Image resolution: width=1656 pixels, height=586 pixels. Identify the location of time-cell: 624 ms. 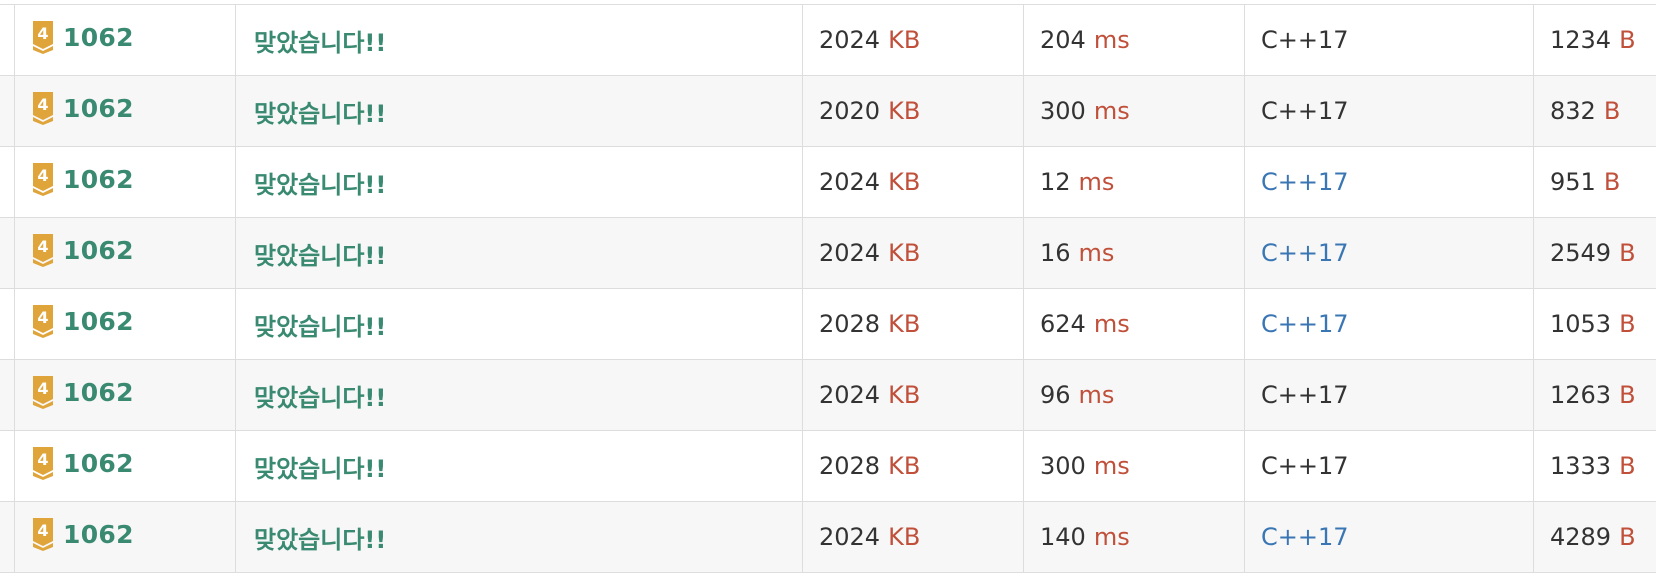
(1134, 324).